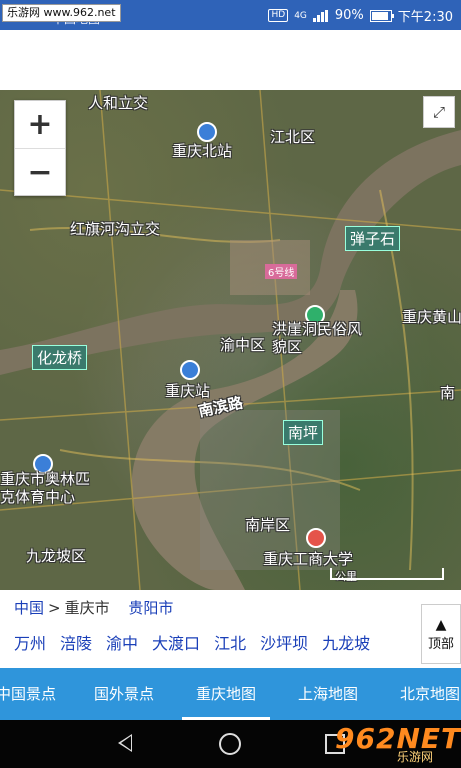  I want to click on district-link: 九龙坡, so click(346, 642).